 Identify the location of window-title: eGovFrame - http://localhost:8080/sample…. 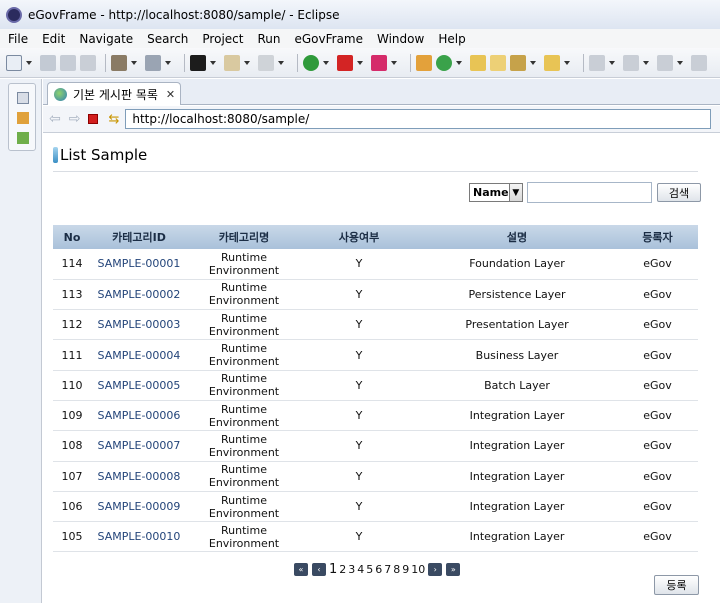
(184, 14).